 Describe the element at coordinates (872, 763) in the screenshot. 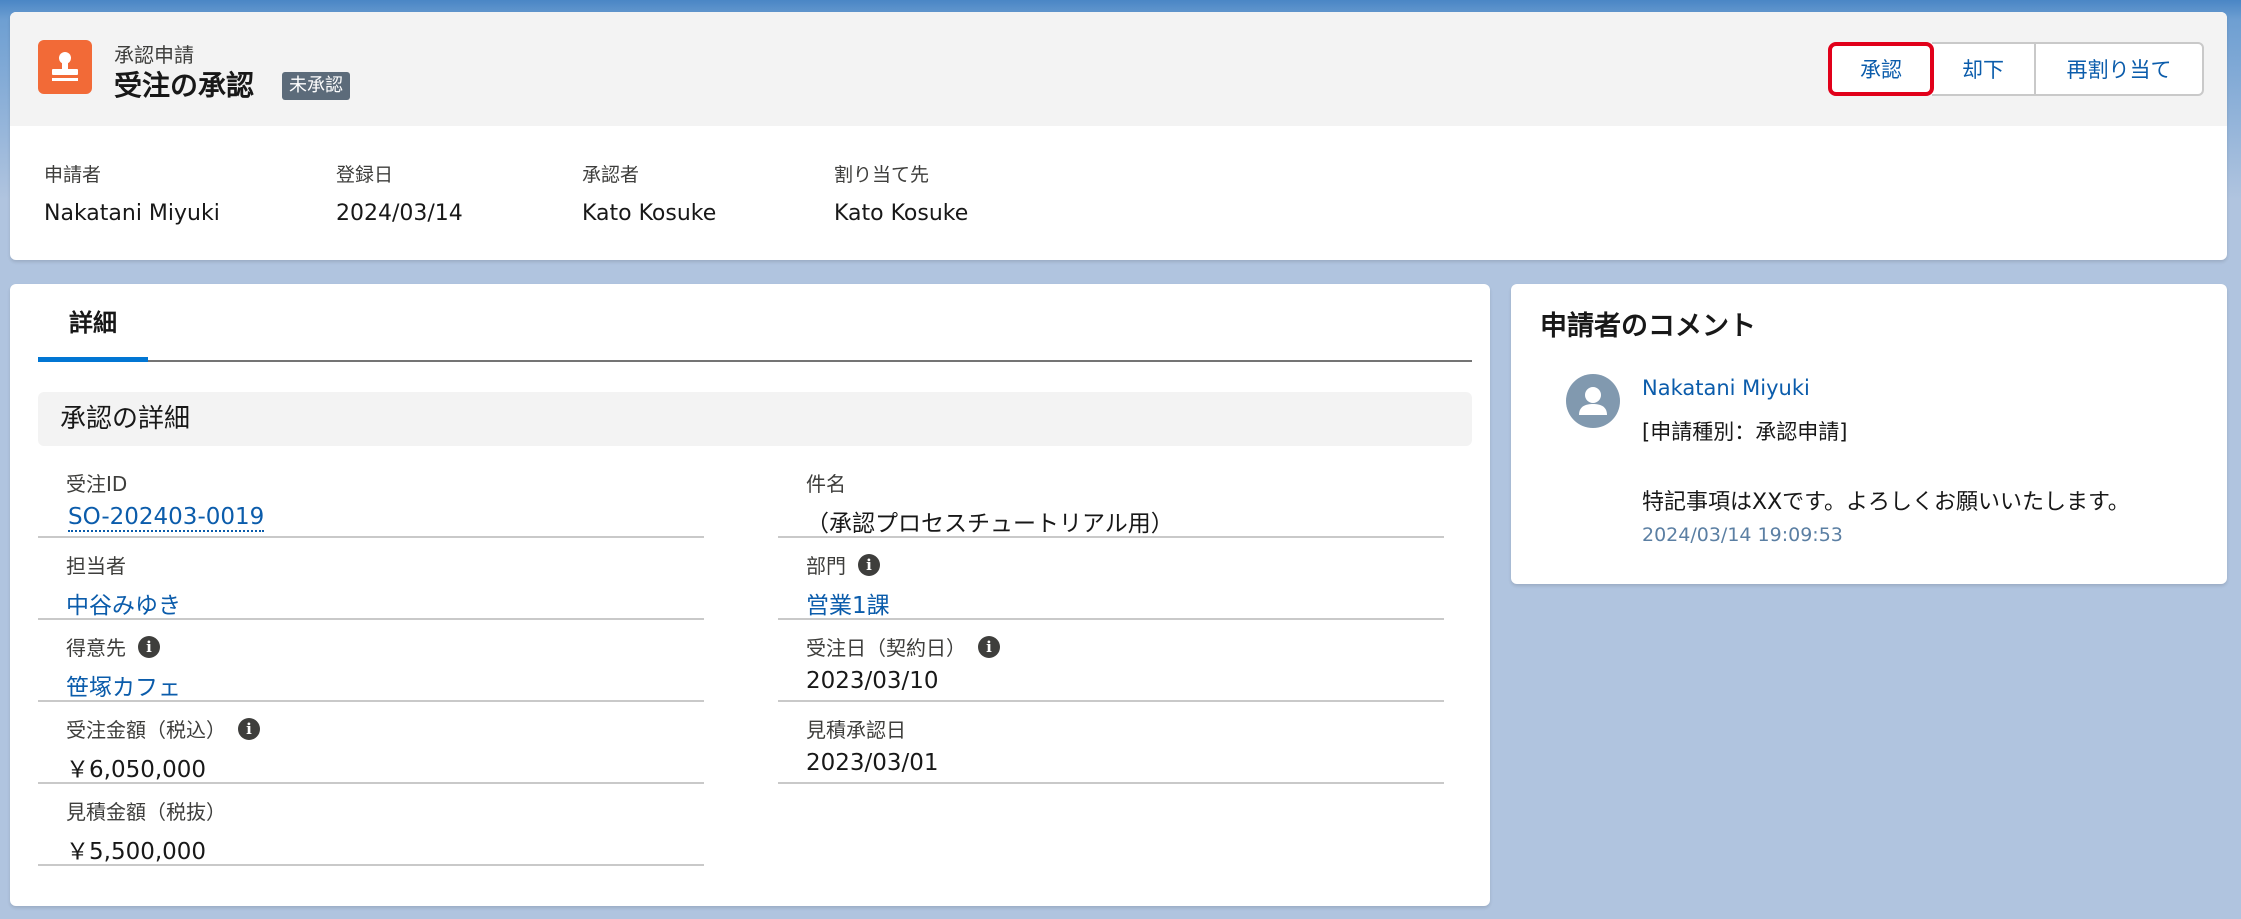

I see `field-value: 2023/03/01` at that location.